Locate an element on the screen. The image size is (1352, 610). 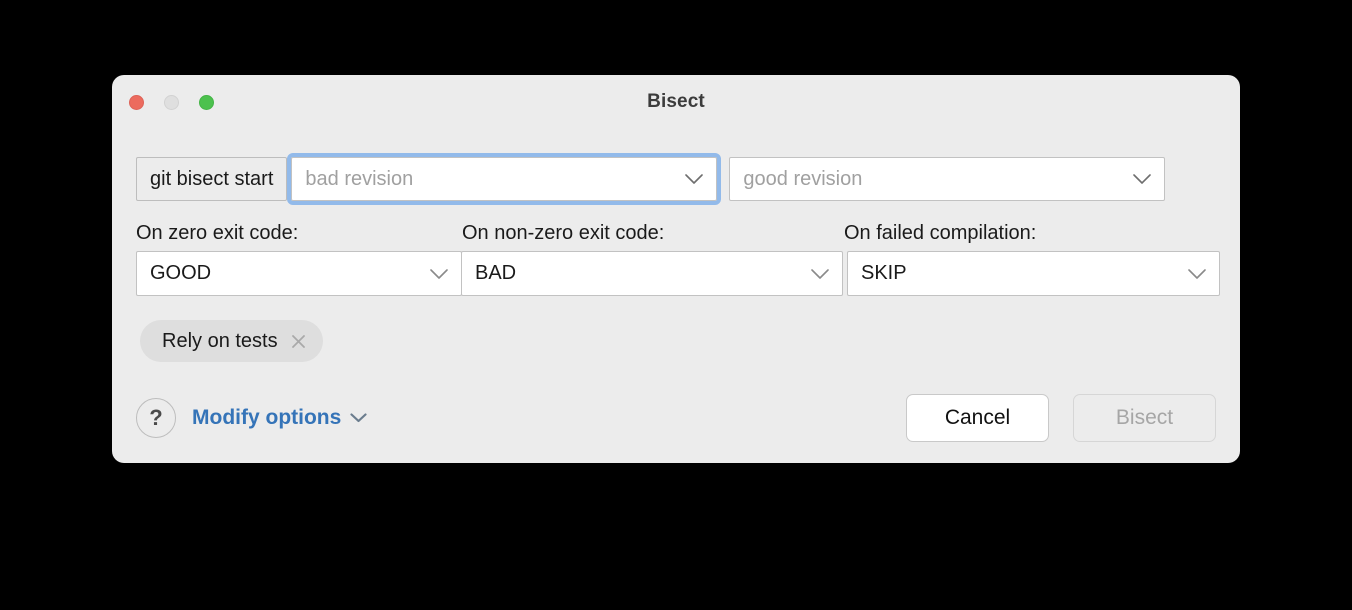
exit-code-dropdowns: GOOD BAD SKIP is located at coordinates (678, 273).